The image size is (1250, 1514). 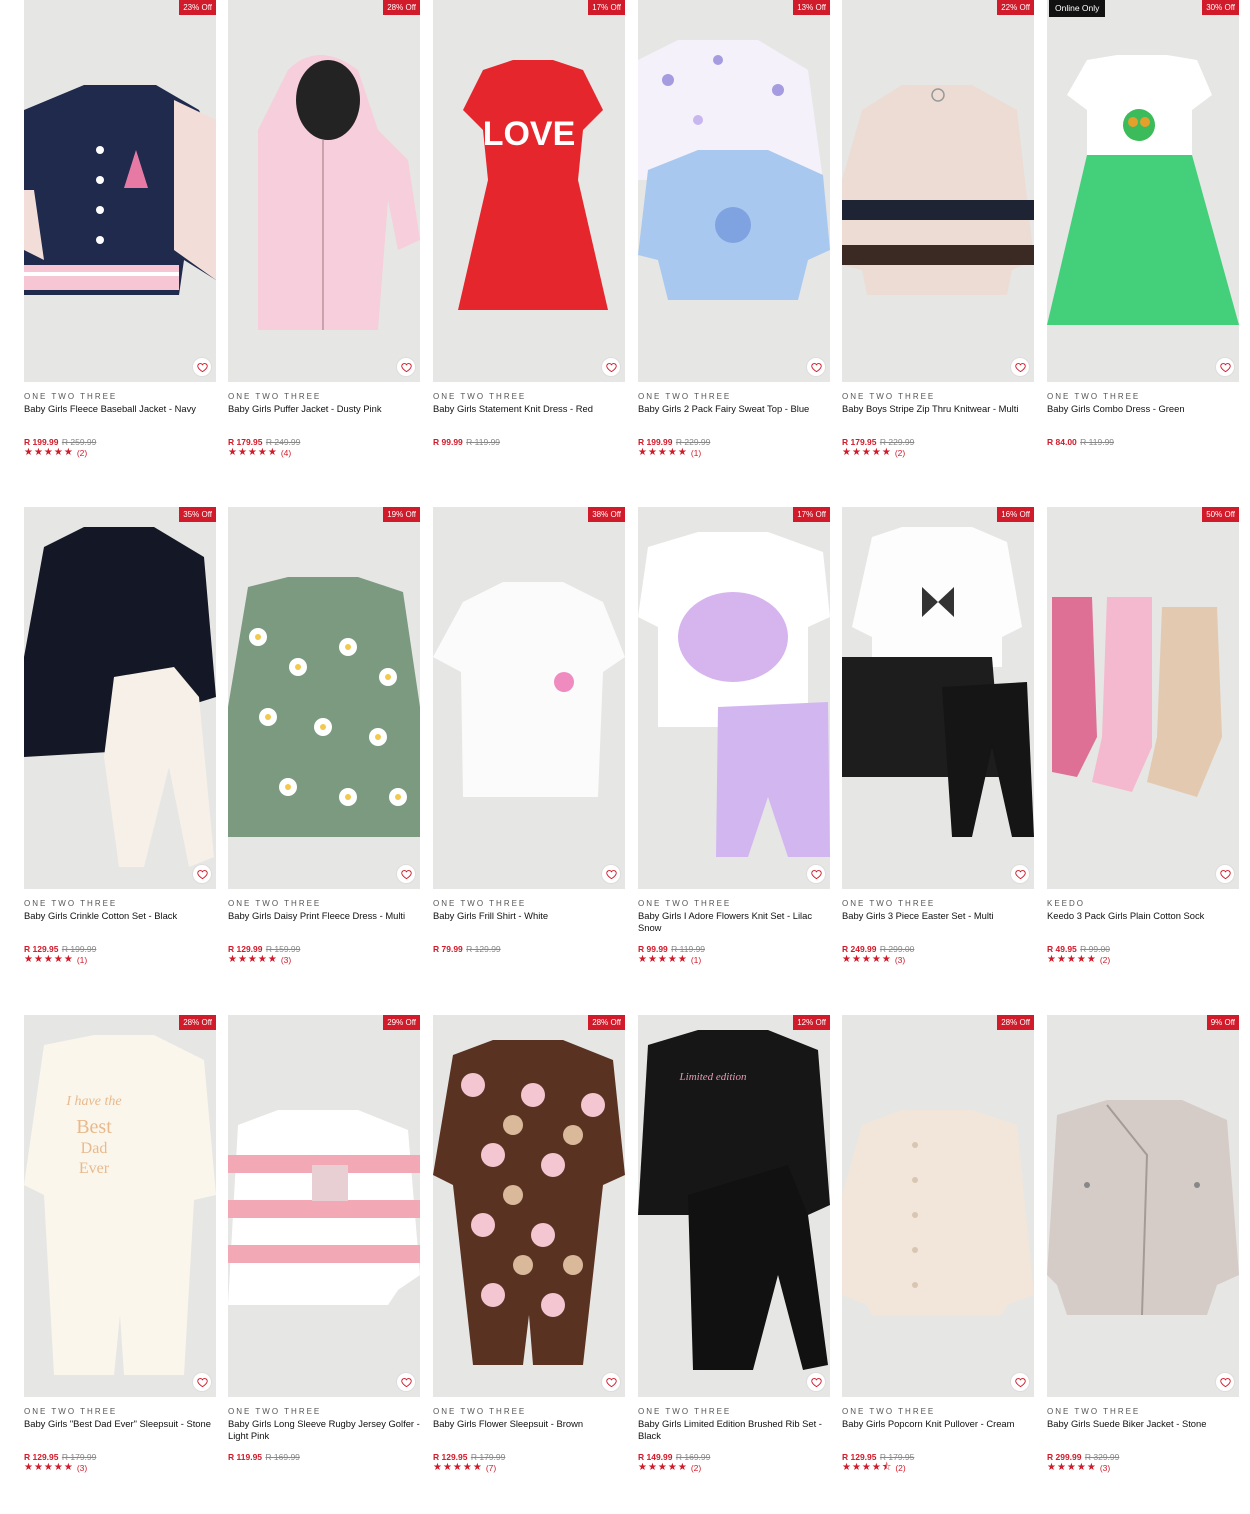 What do you see at coordinates (938, 698) in the screenshot?
I see `product-image: 16% Off` at bounding box center [938, 698].